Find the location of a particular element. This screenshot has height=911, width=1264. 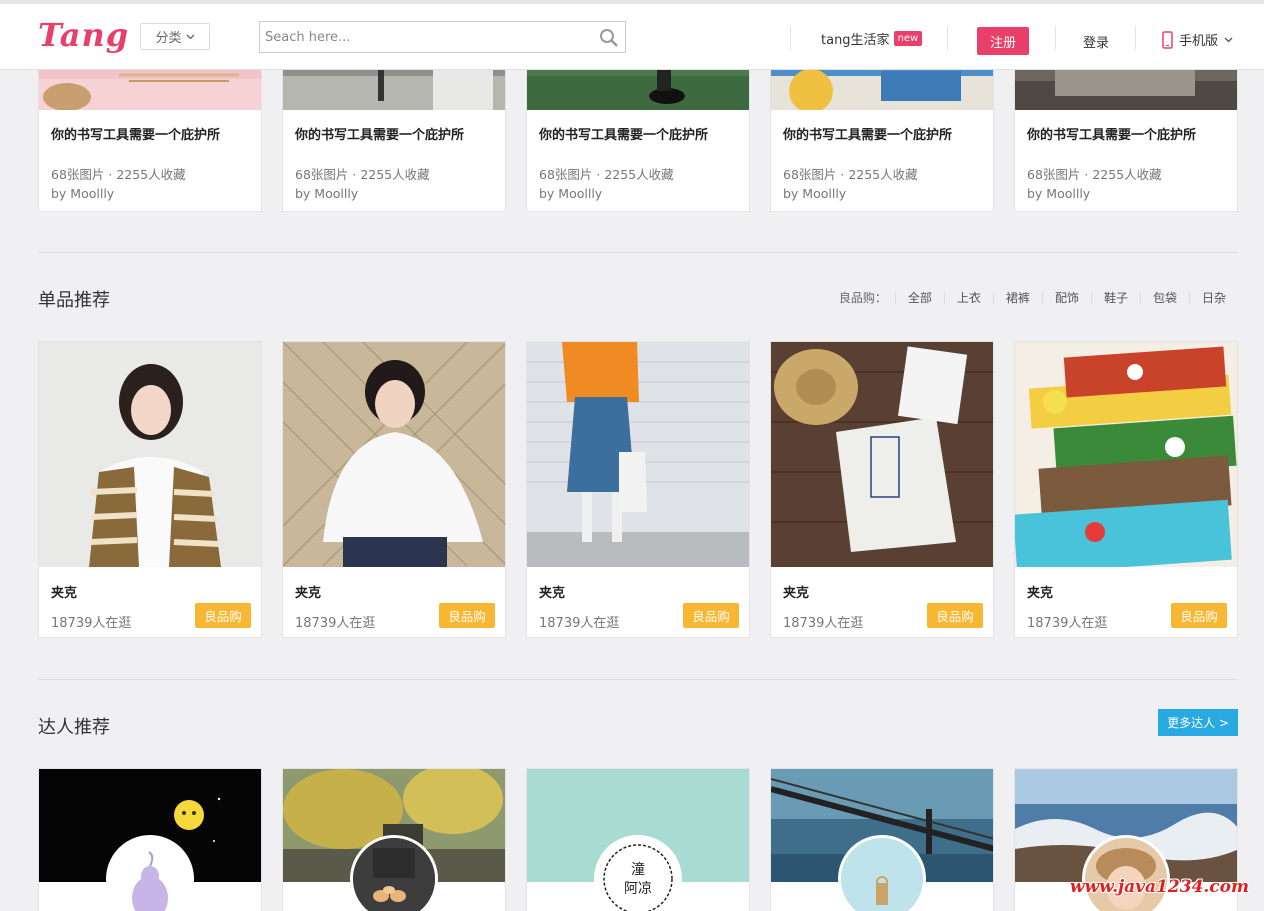

filter-misc: 日杂 is located at coordinates (1213, 297).